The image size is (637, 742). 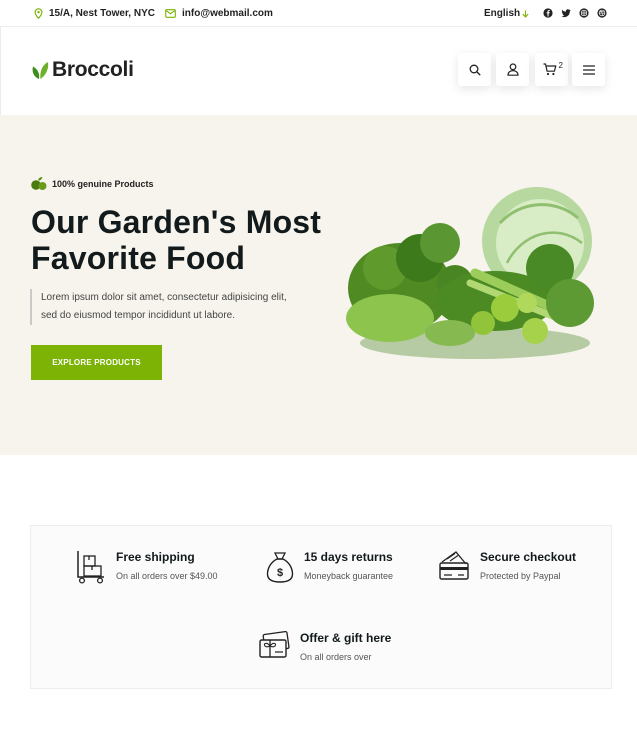 I want to click on search-icon, so click(x=474, y=69).